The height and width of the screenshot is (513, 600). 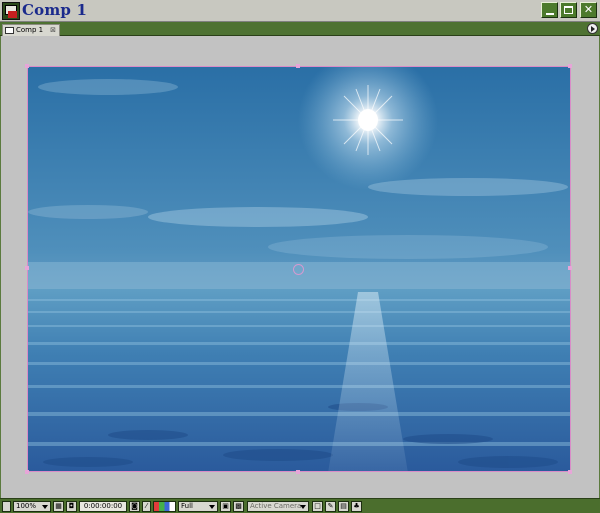 I want to click on minimize-button, so click(x=549, y=10).